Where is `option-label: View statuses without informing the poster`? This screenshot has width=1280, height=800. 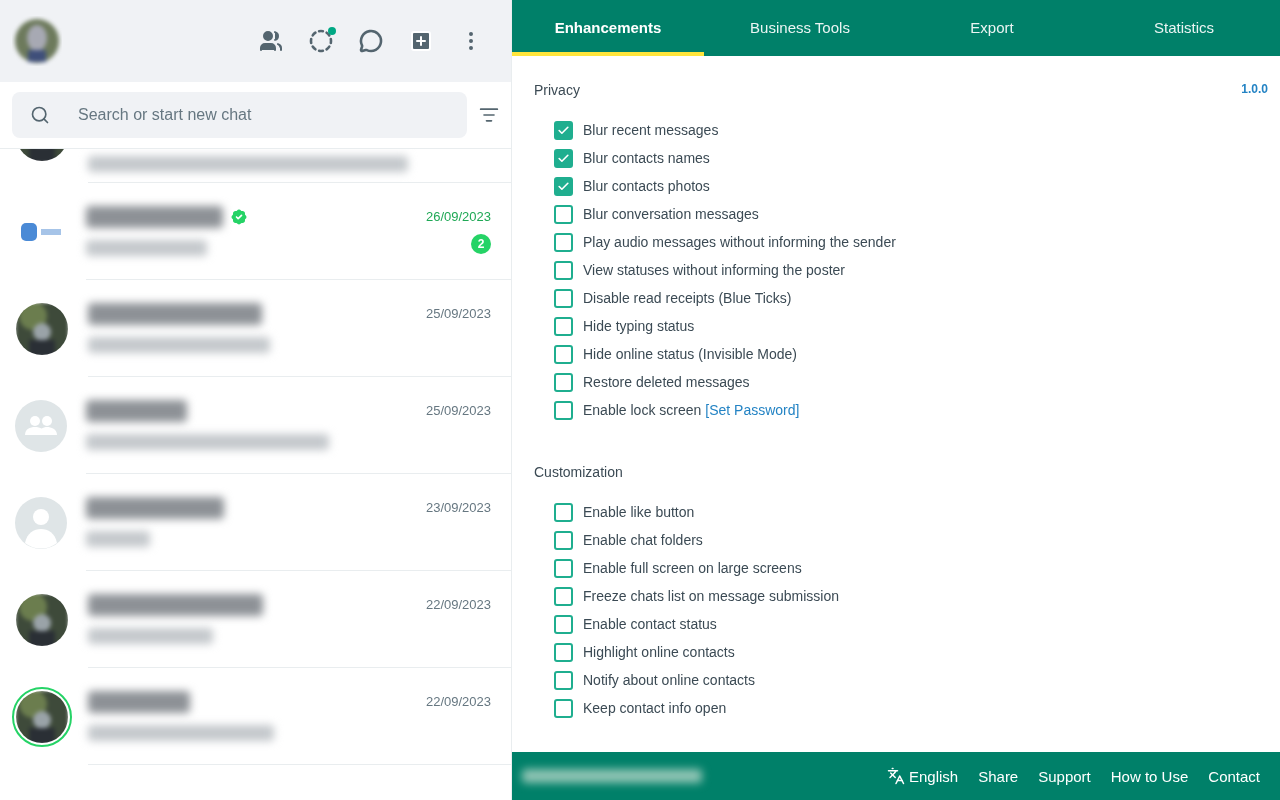 option-label: View statuses without informing the poster is located at coordinates (714, 270).